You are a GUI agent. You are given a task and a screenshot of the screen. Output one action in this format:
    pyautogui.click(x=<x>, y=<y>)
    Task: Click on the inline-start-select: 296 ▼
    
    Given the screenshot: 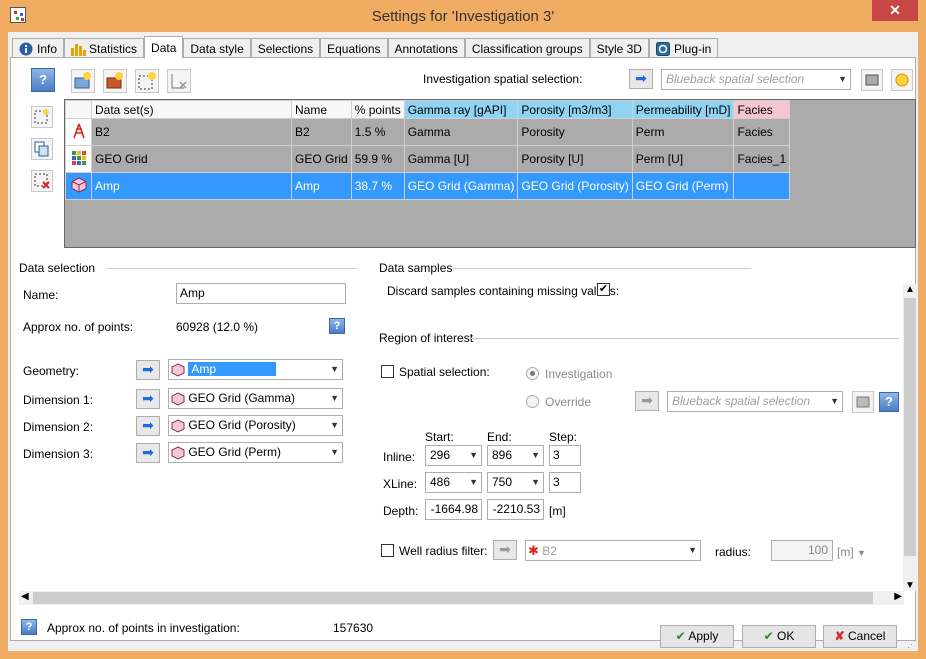 What is the action you would take?
    pyautogui.click(x=453, y=455)
    